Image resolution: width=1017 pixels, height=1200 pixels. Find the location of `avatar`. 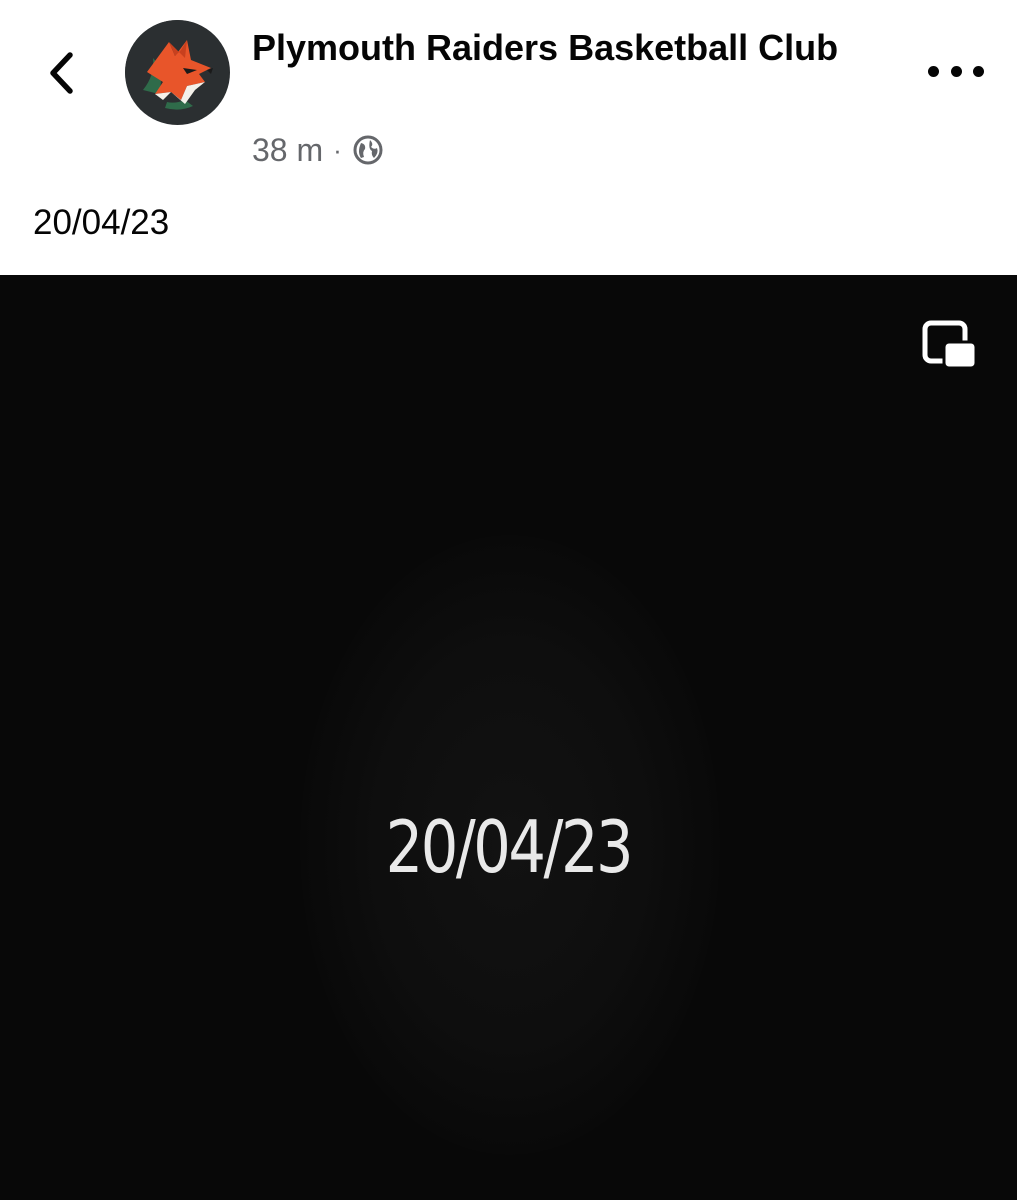

avatar is located at coordinates (177, 72).